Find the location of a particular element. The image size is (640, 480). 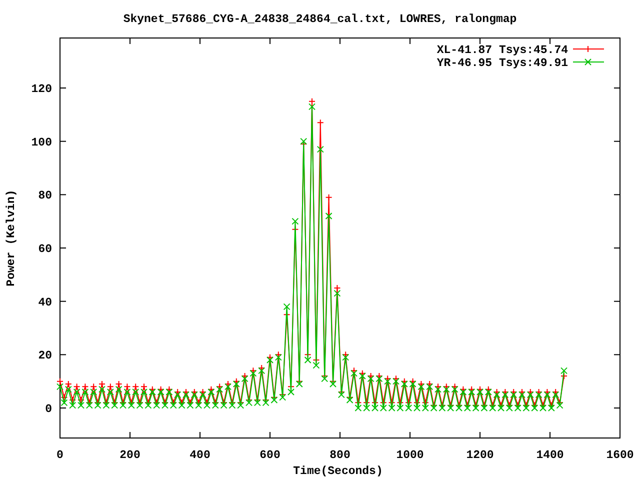

y-tick-label: 100 is located at coordinates (41, 143).